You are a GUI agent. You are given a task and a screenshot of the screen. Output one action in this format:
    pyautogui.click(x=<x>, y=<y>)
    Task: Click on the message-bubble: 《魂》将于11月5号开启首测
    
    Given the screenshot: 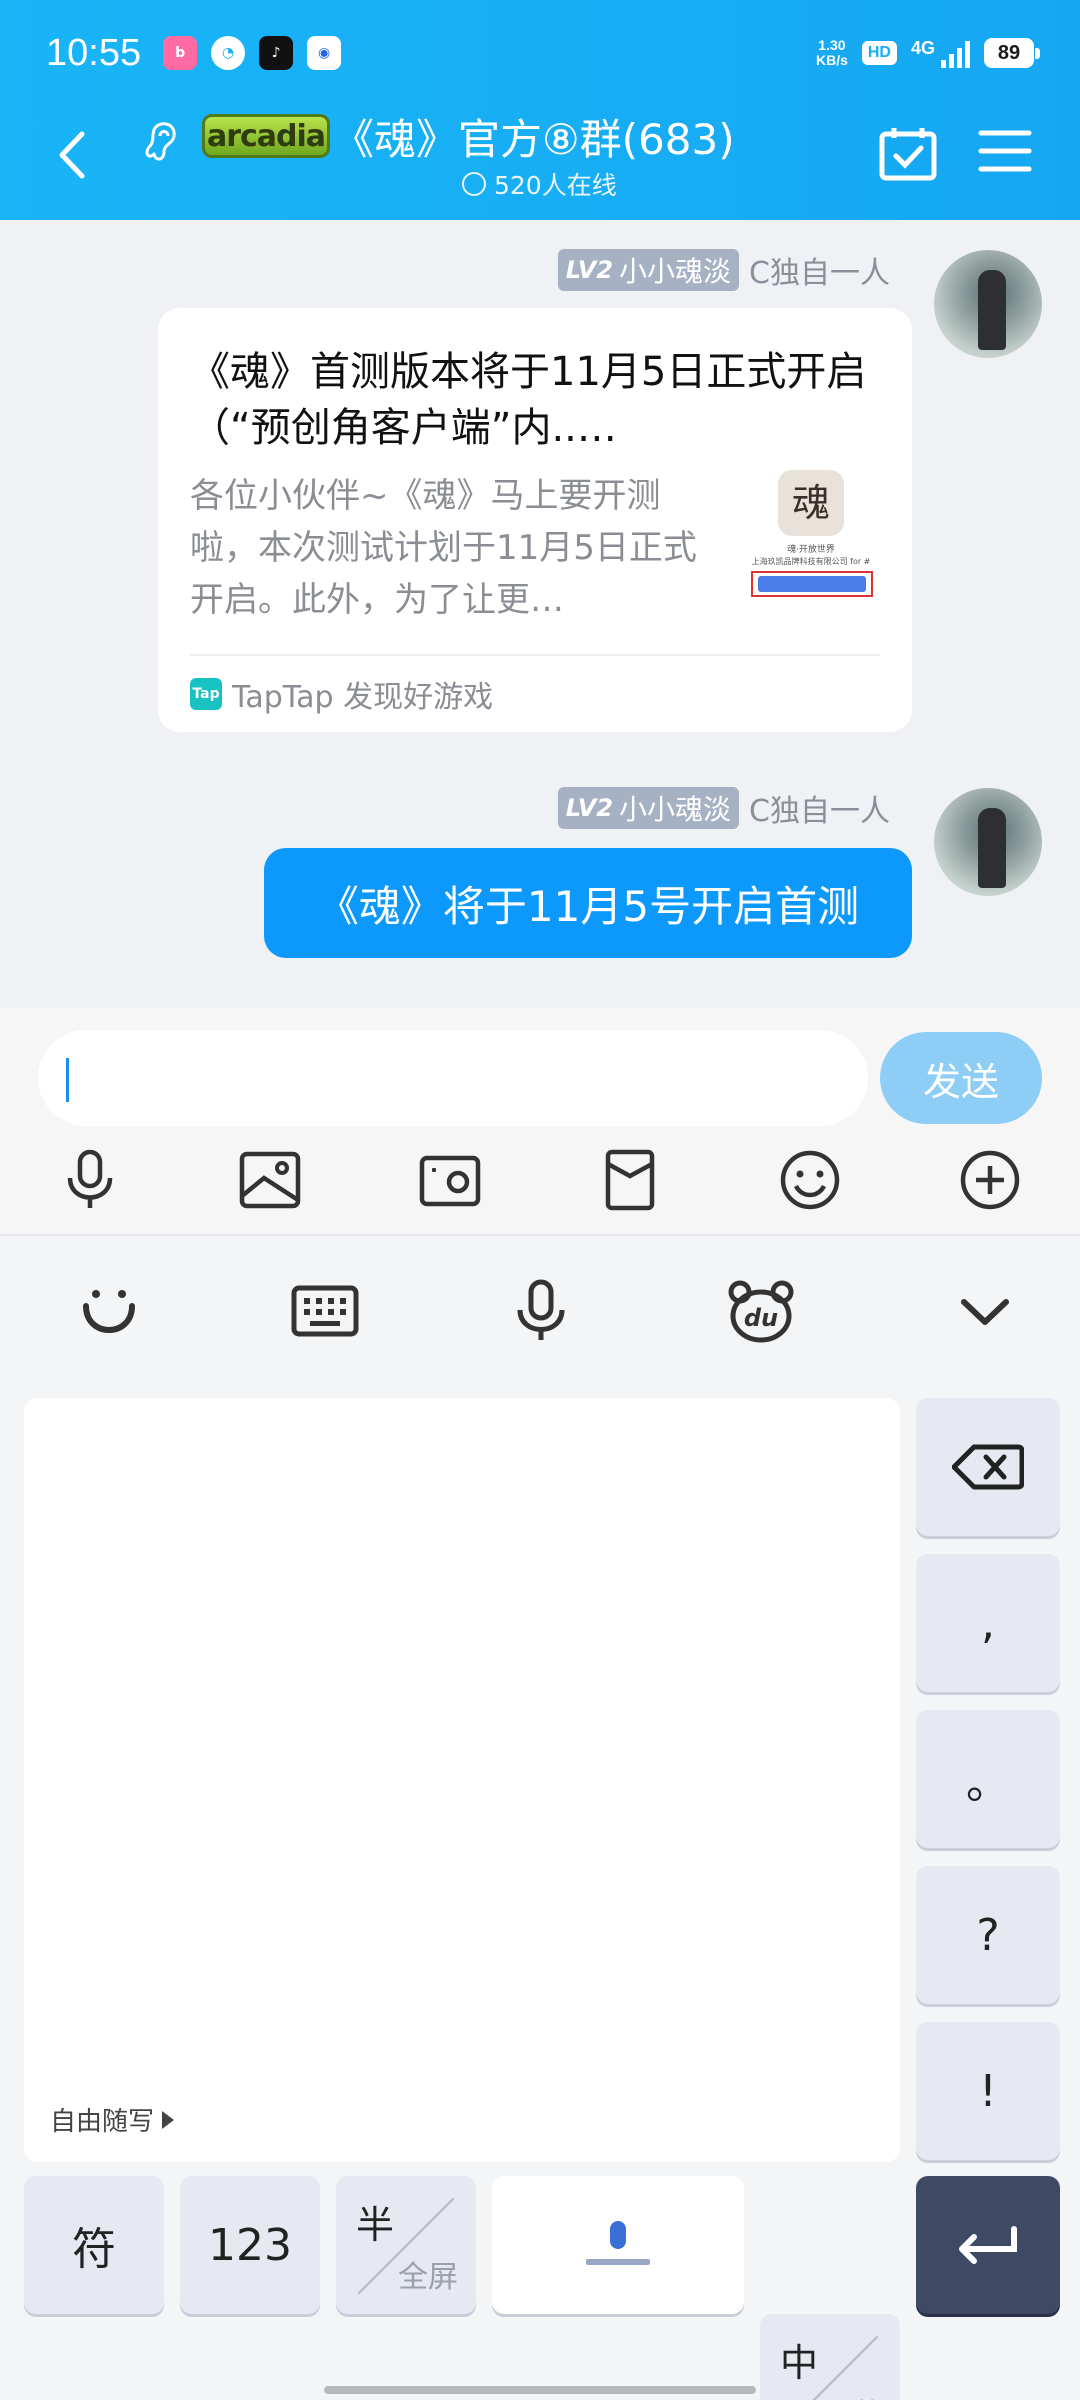 What is the action you would take?
    pyautogui.click(x=588, y=903)
    